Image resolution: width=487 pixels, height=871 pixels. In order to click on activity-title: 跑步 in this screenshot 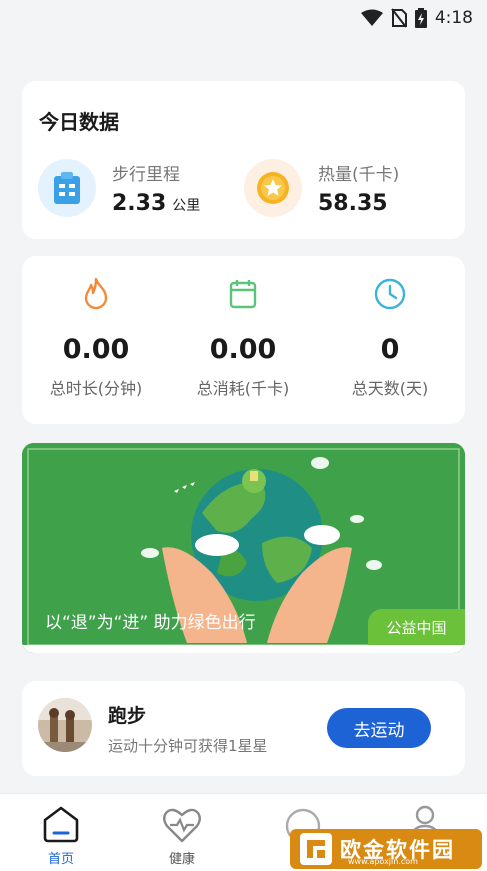, I will do `click(127, 716)`.